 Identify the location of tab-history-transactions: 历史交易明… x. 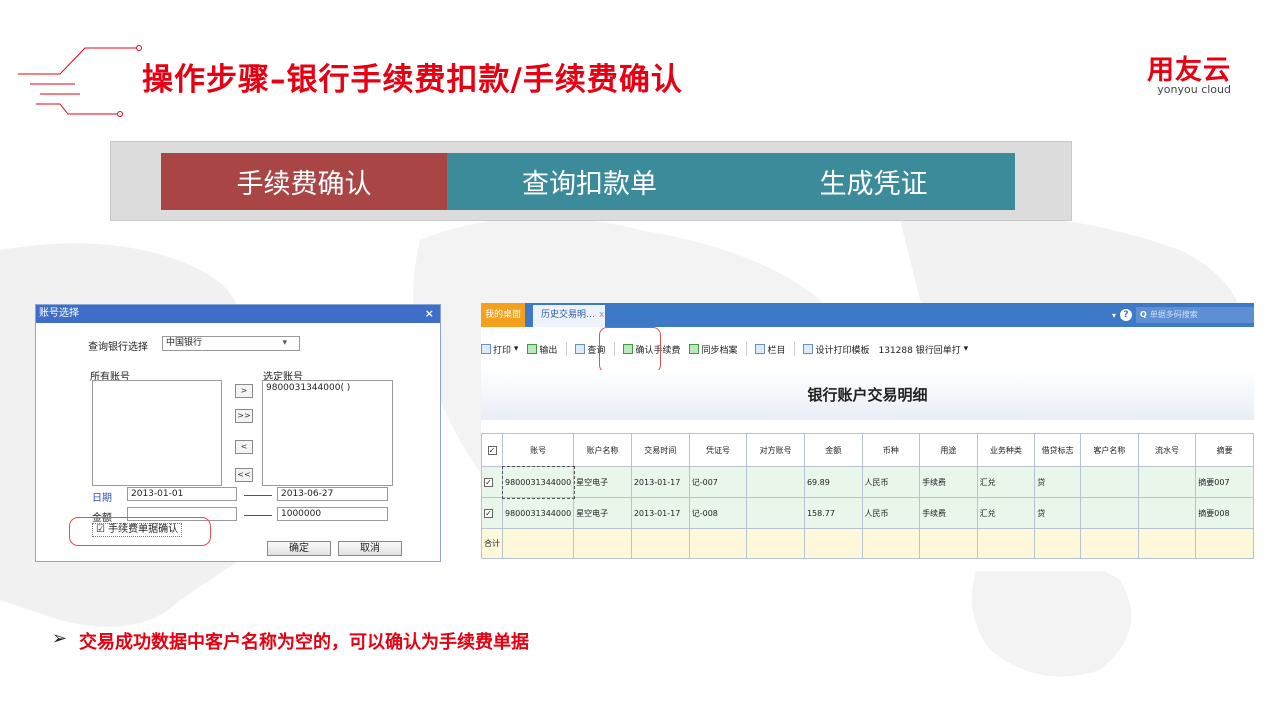
(569, 316).